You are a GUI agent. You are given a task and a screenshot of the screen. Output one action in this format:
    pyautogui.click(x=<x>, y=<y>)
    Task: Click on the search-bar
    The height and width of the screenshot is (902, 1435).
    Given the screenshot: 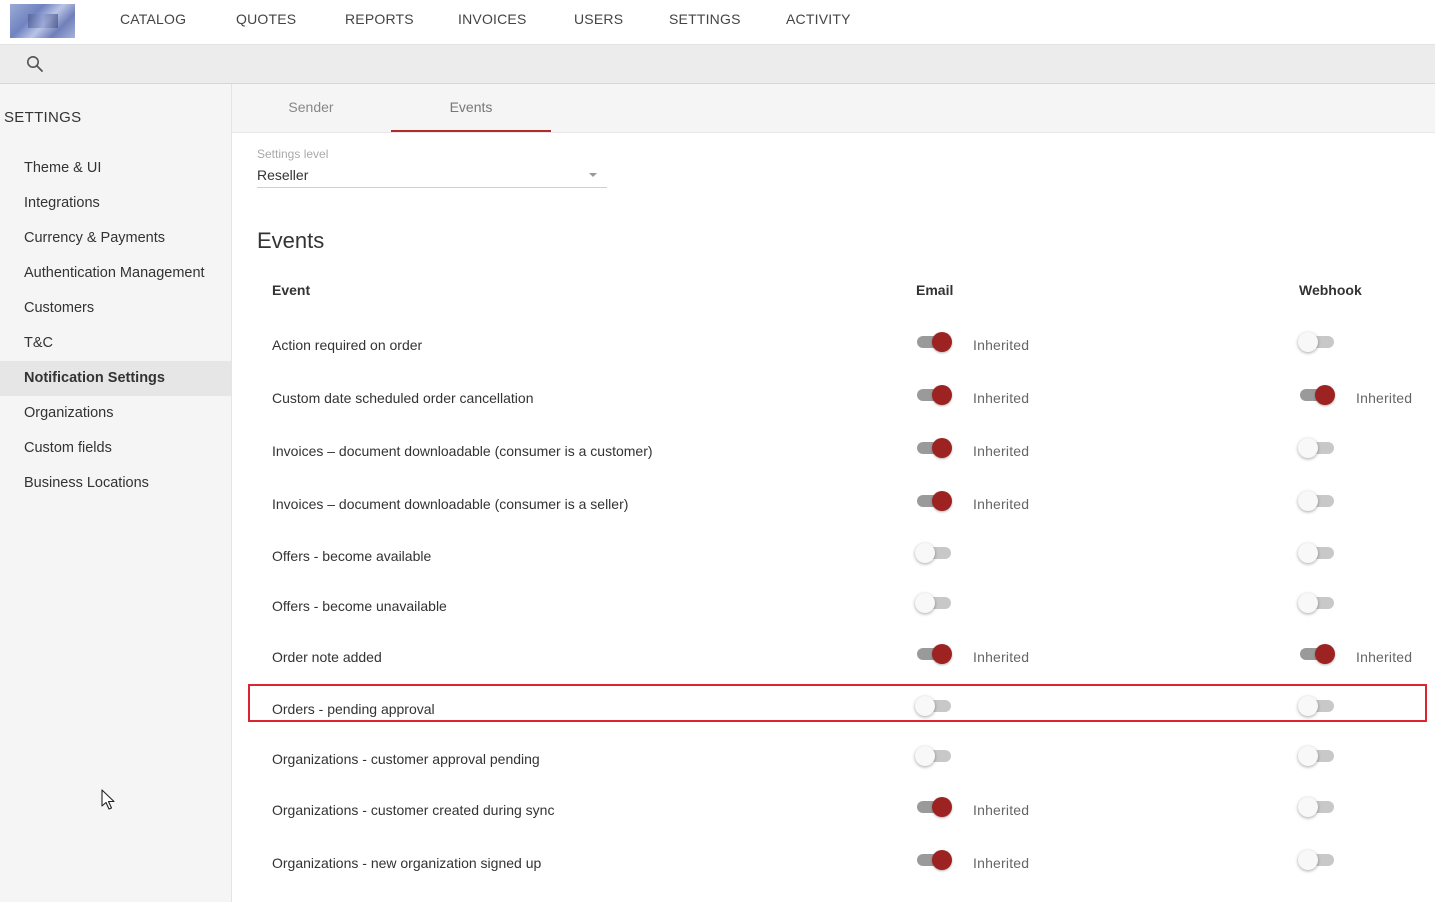 What is the action you would take?
    pyautogui.click(x=717, y=64)
    